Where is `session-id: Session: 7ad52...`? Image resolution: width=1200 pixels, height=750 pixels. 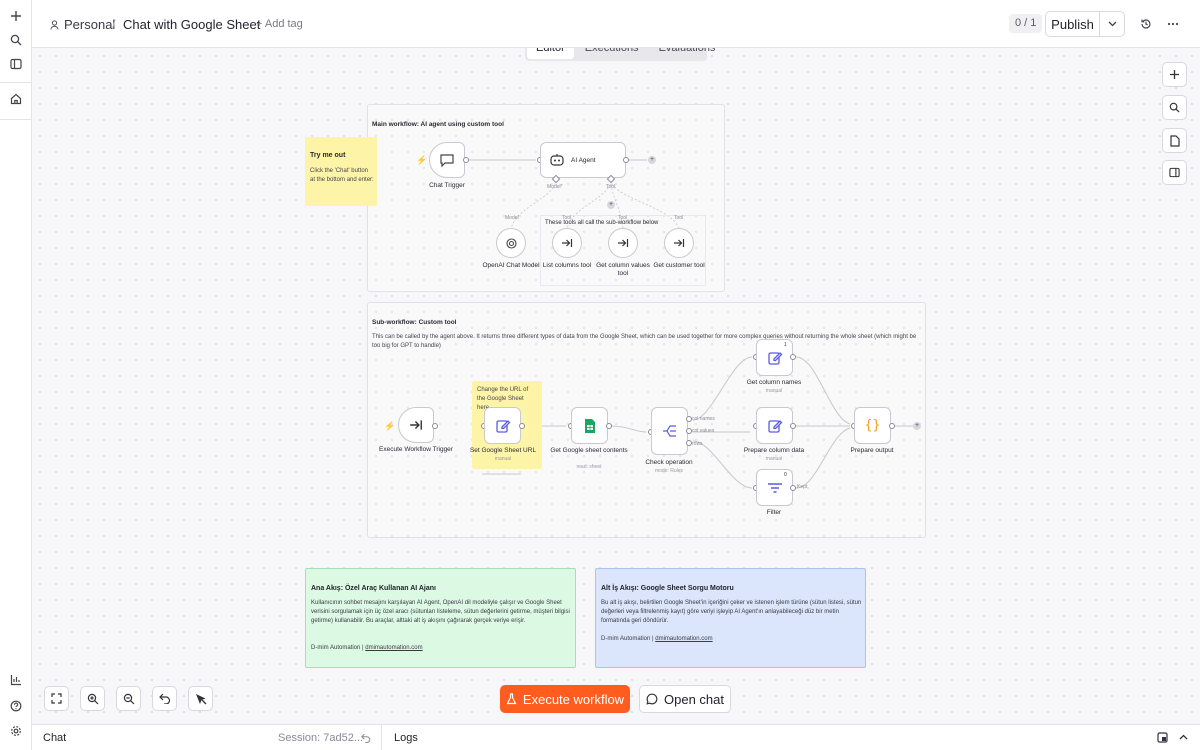 session-id: Session: 7ad52... is located at coordinates (321, 738).